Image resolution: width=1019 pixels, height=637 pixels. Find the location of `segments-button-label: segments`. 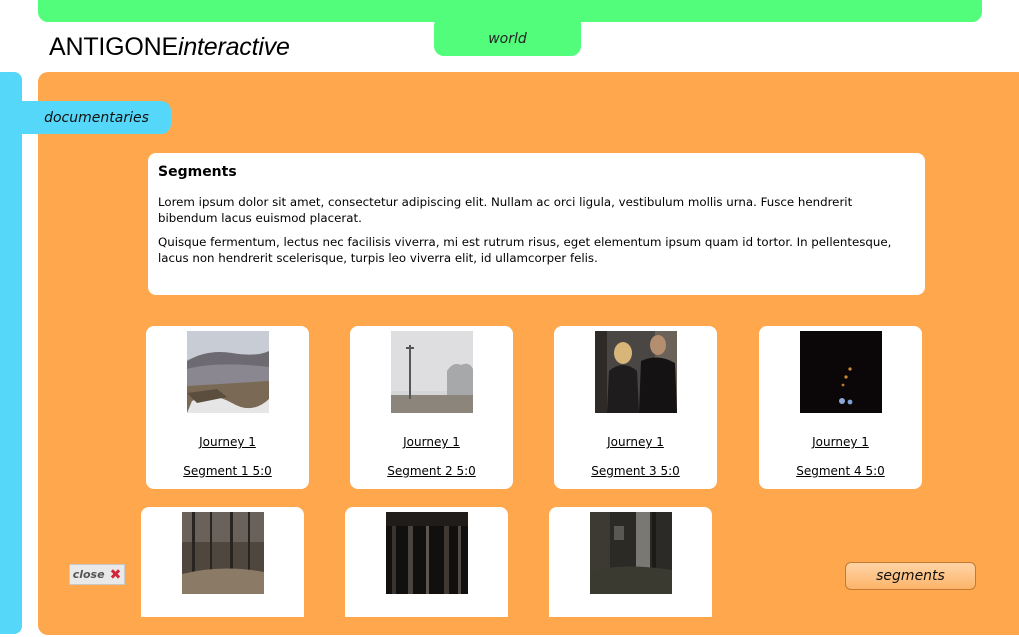

segments-button-label: segments is located at coordinates (910, 576).